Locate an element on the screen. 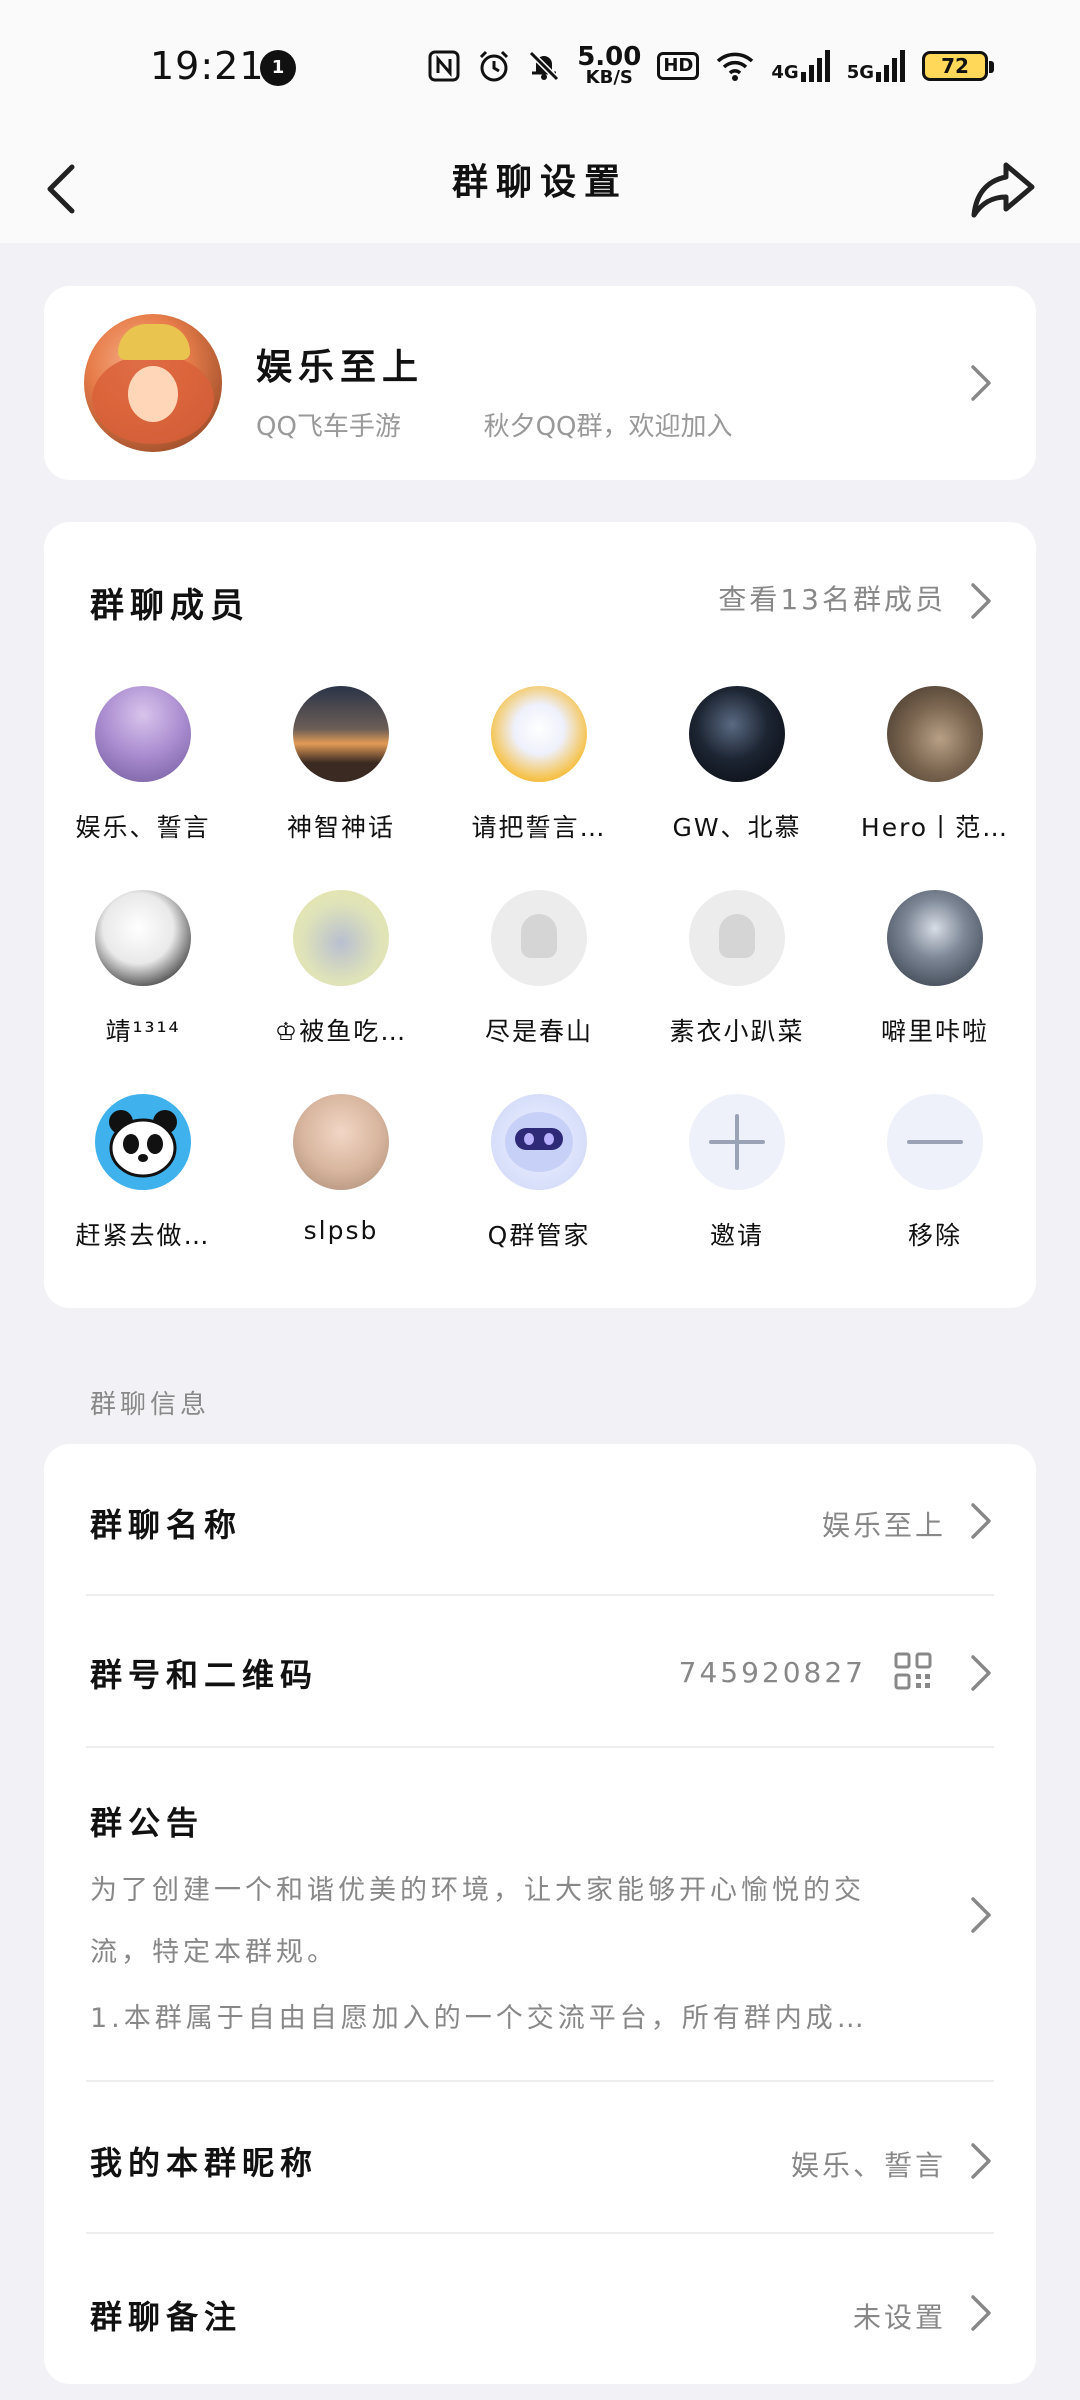 The width and height of the screenshot is (1080, 2400). group-id-label: 群号和二维码 is located at coordinates (204, 1675).